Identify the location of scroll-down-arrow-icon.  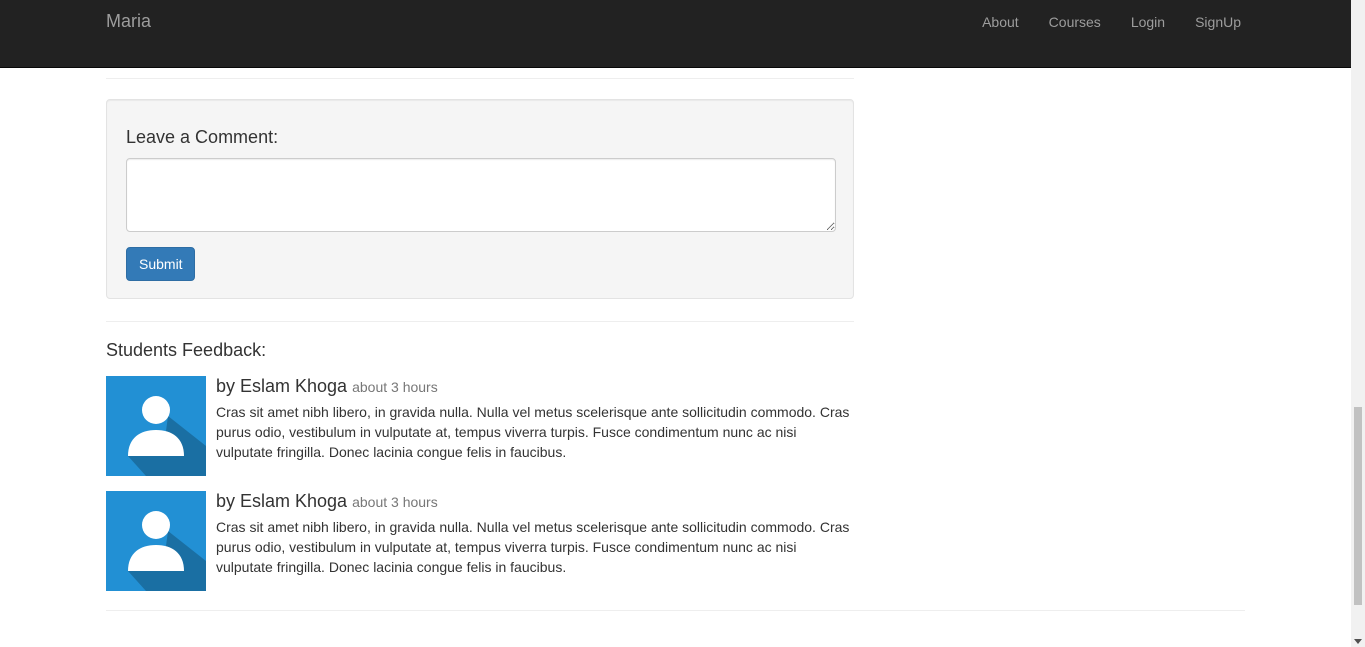
(1358, 641).